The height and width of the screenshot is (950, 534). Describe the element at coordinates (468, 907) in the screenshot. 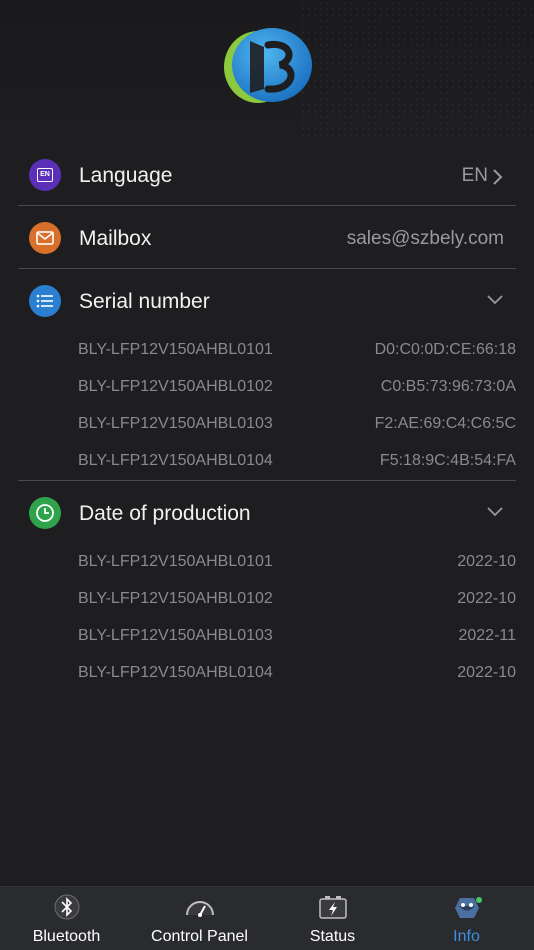

I see `info-robot-icon` at that location.